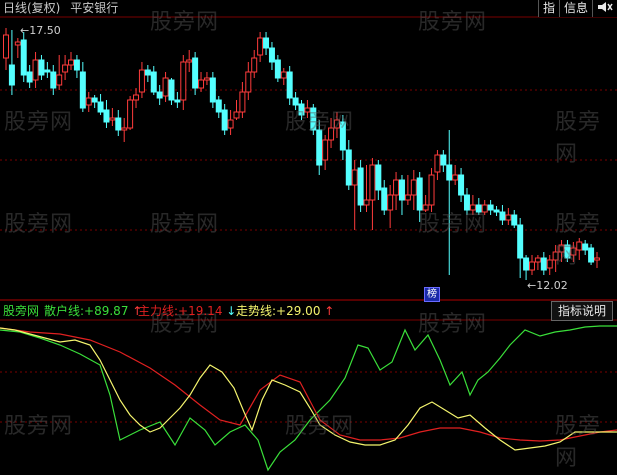 The image size is (617, 475). I want to click on indicator-help-button: 指标说明, so click(581, 311).